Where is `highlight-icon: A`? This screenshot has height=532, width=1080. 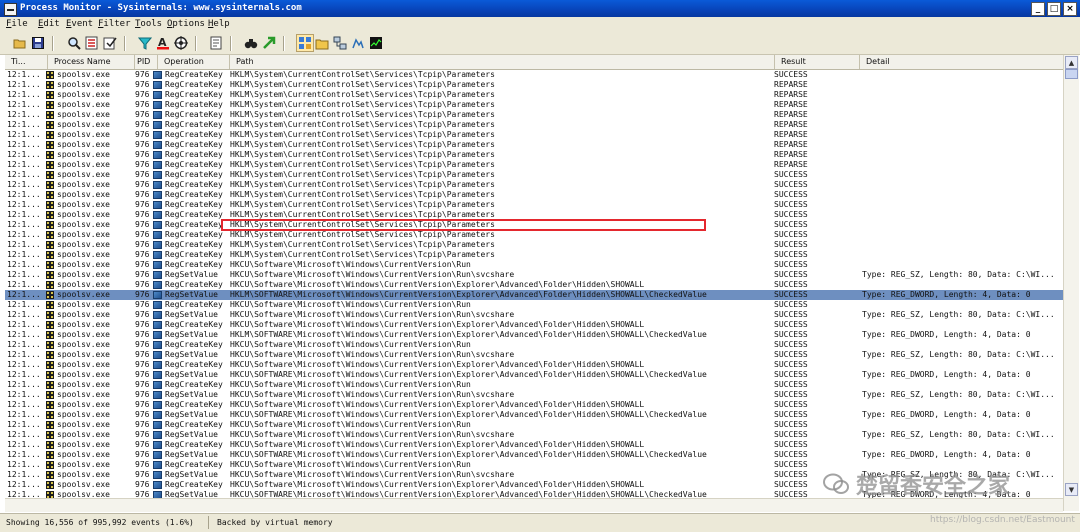 highlight-icon: A is located at coordinates (163, 43).